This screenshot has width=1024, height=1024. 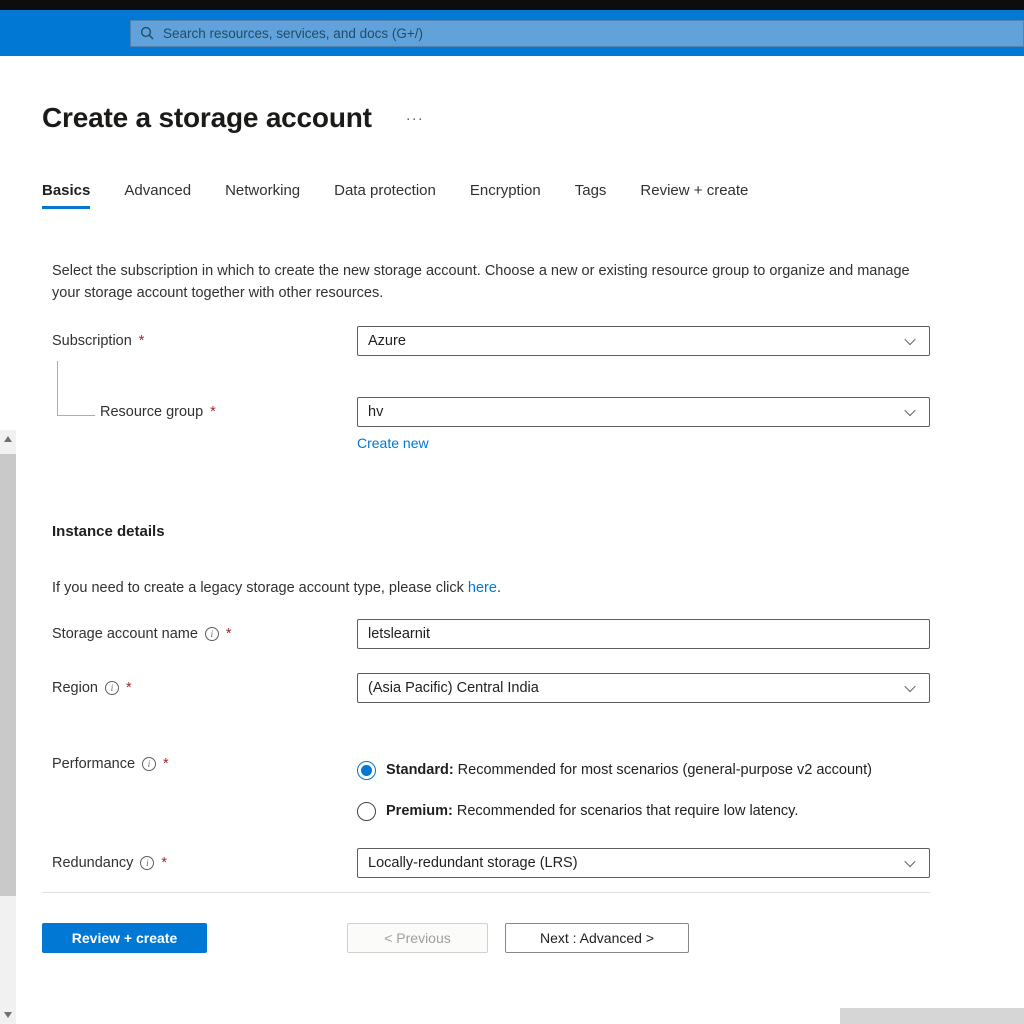 I want to click on scrollbar-thumb, so click(x=8, y=675).